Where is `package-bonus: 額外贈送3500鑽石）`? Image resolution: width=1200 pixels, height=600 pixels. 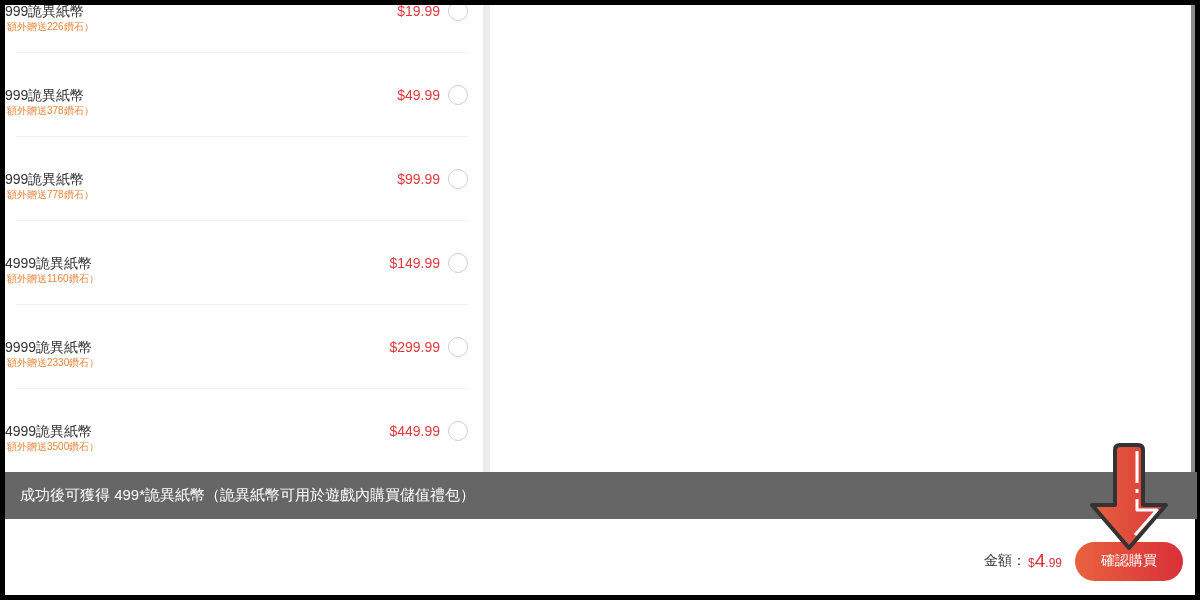
package-bonus: 額外贈送3500鑽石） is located at coordinates (53, 447).